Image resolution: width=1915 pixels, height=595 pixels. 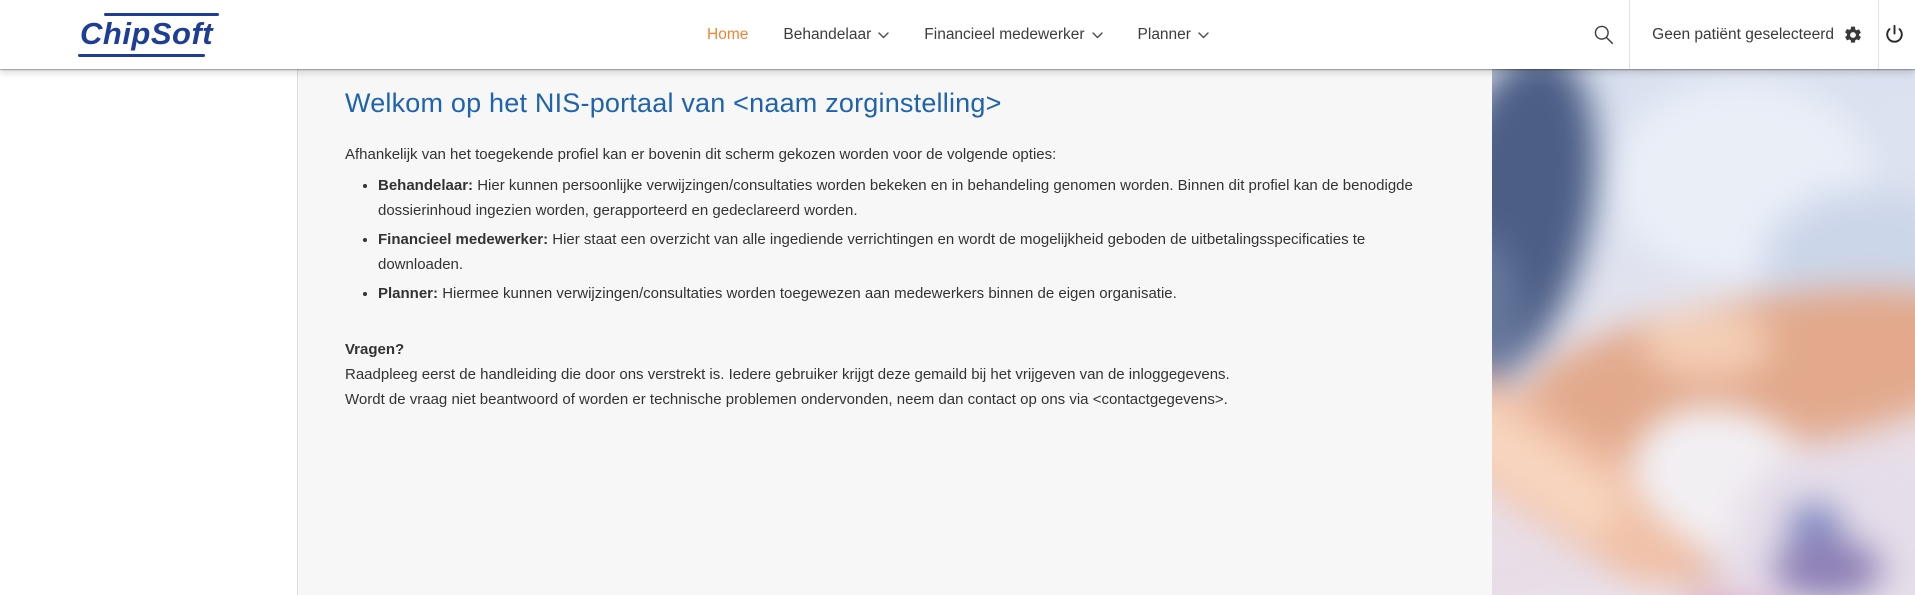 I want to click on patient-selector-label: Geen patiënt geselecteerd, so click(x=1743, y=34).